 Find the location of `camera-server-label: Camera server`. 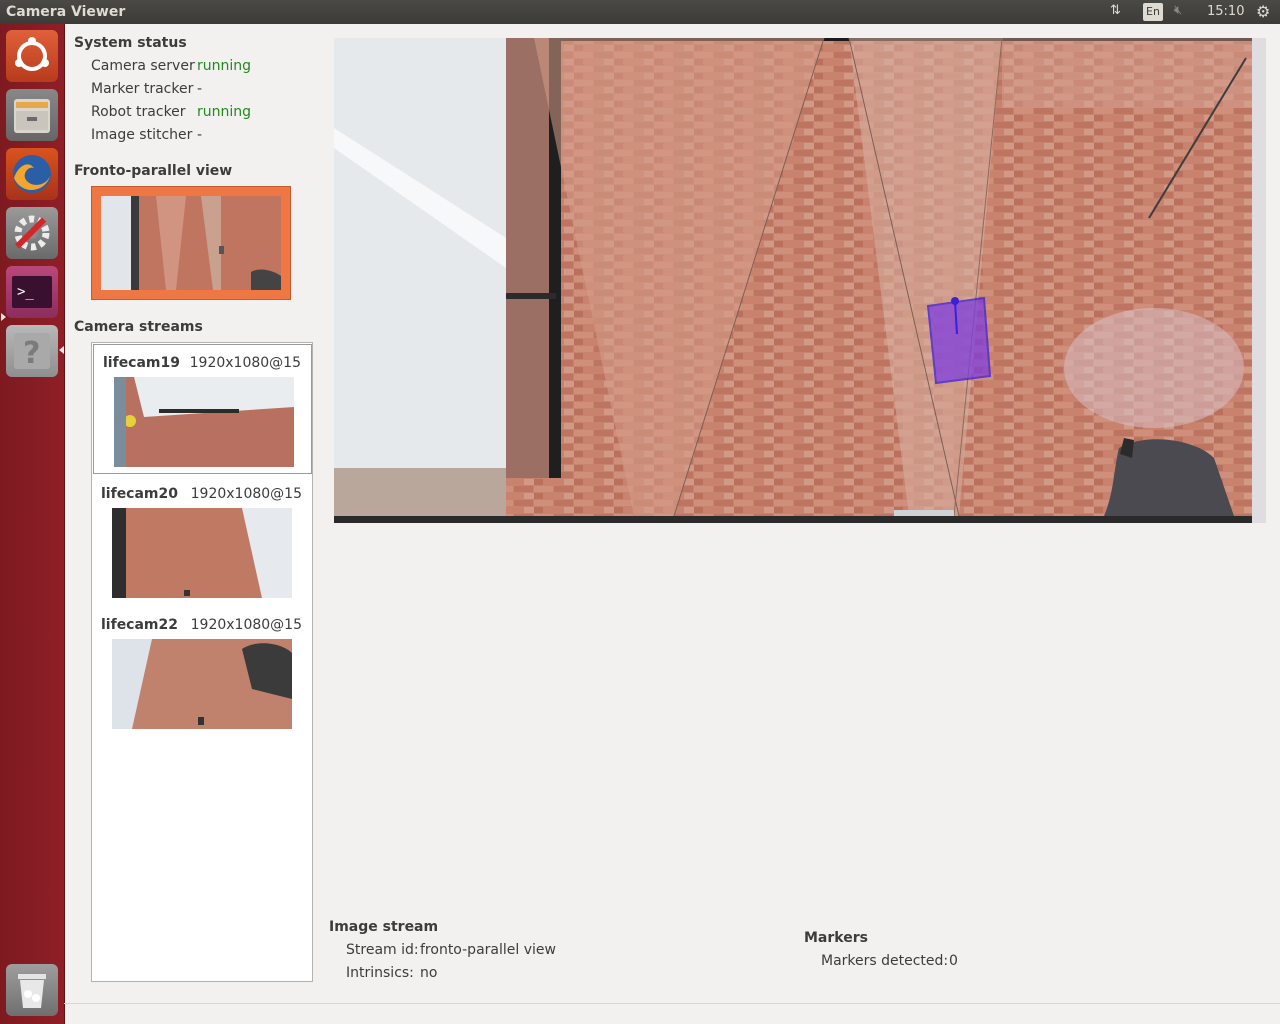

camera-server-label: Camera server is located at coordinates (143, 66).